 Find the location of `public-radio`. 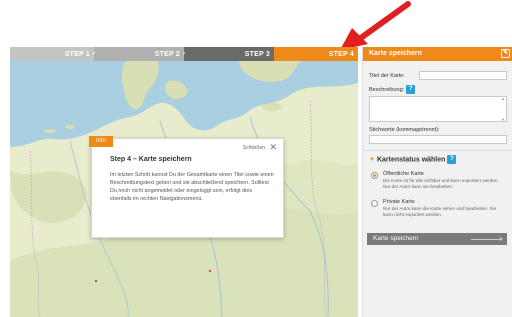

public-radio is located at coordinates (374, 175).